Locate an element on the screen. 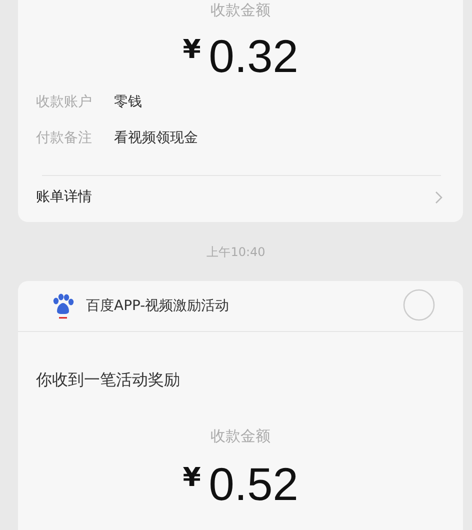 Image resolution: width=472 pixels, height=530 pixels. detail-value: 看视频领现金 is located at coordinates (156, 138).